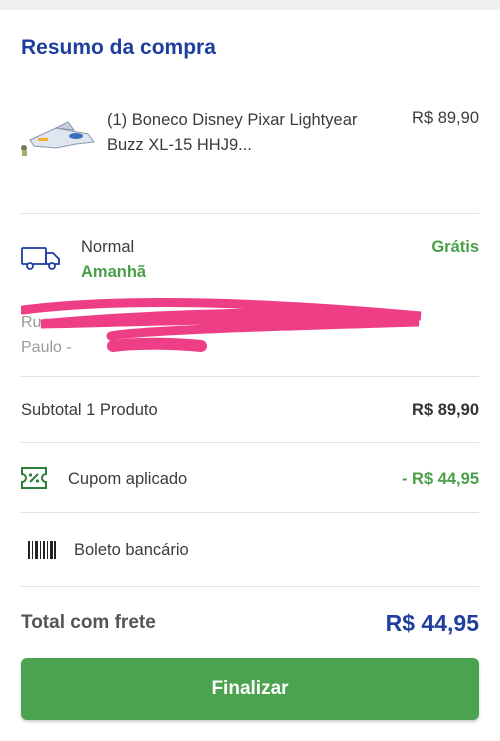  What do you see at coordinates (250, 5) in the screenshot?
I see `top-bar` at bounding box center [250, 5].